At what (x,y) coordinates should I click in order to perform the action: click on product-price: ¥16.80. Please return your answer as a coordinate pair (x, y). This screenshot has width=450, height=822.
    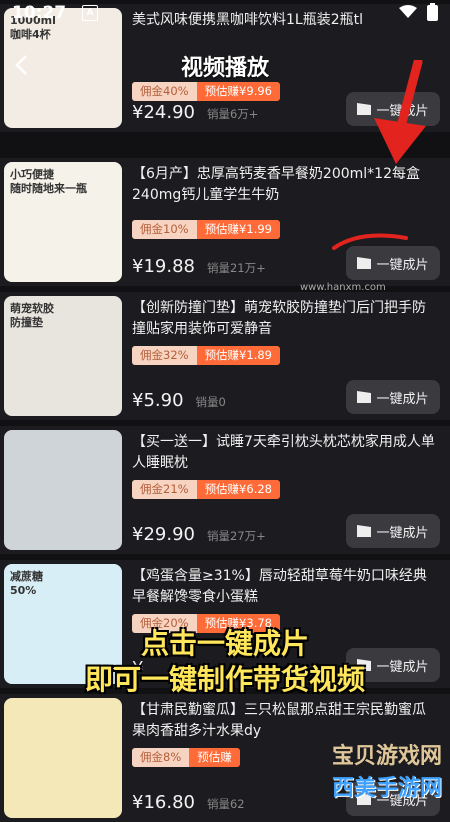
    Looking at the image, I should click on (163, 802).